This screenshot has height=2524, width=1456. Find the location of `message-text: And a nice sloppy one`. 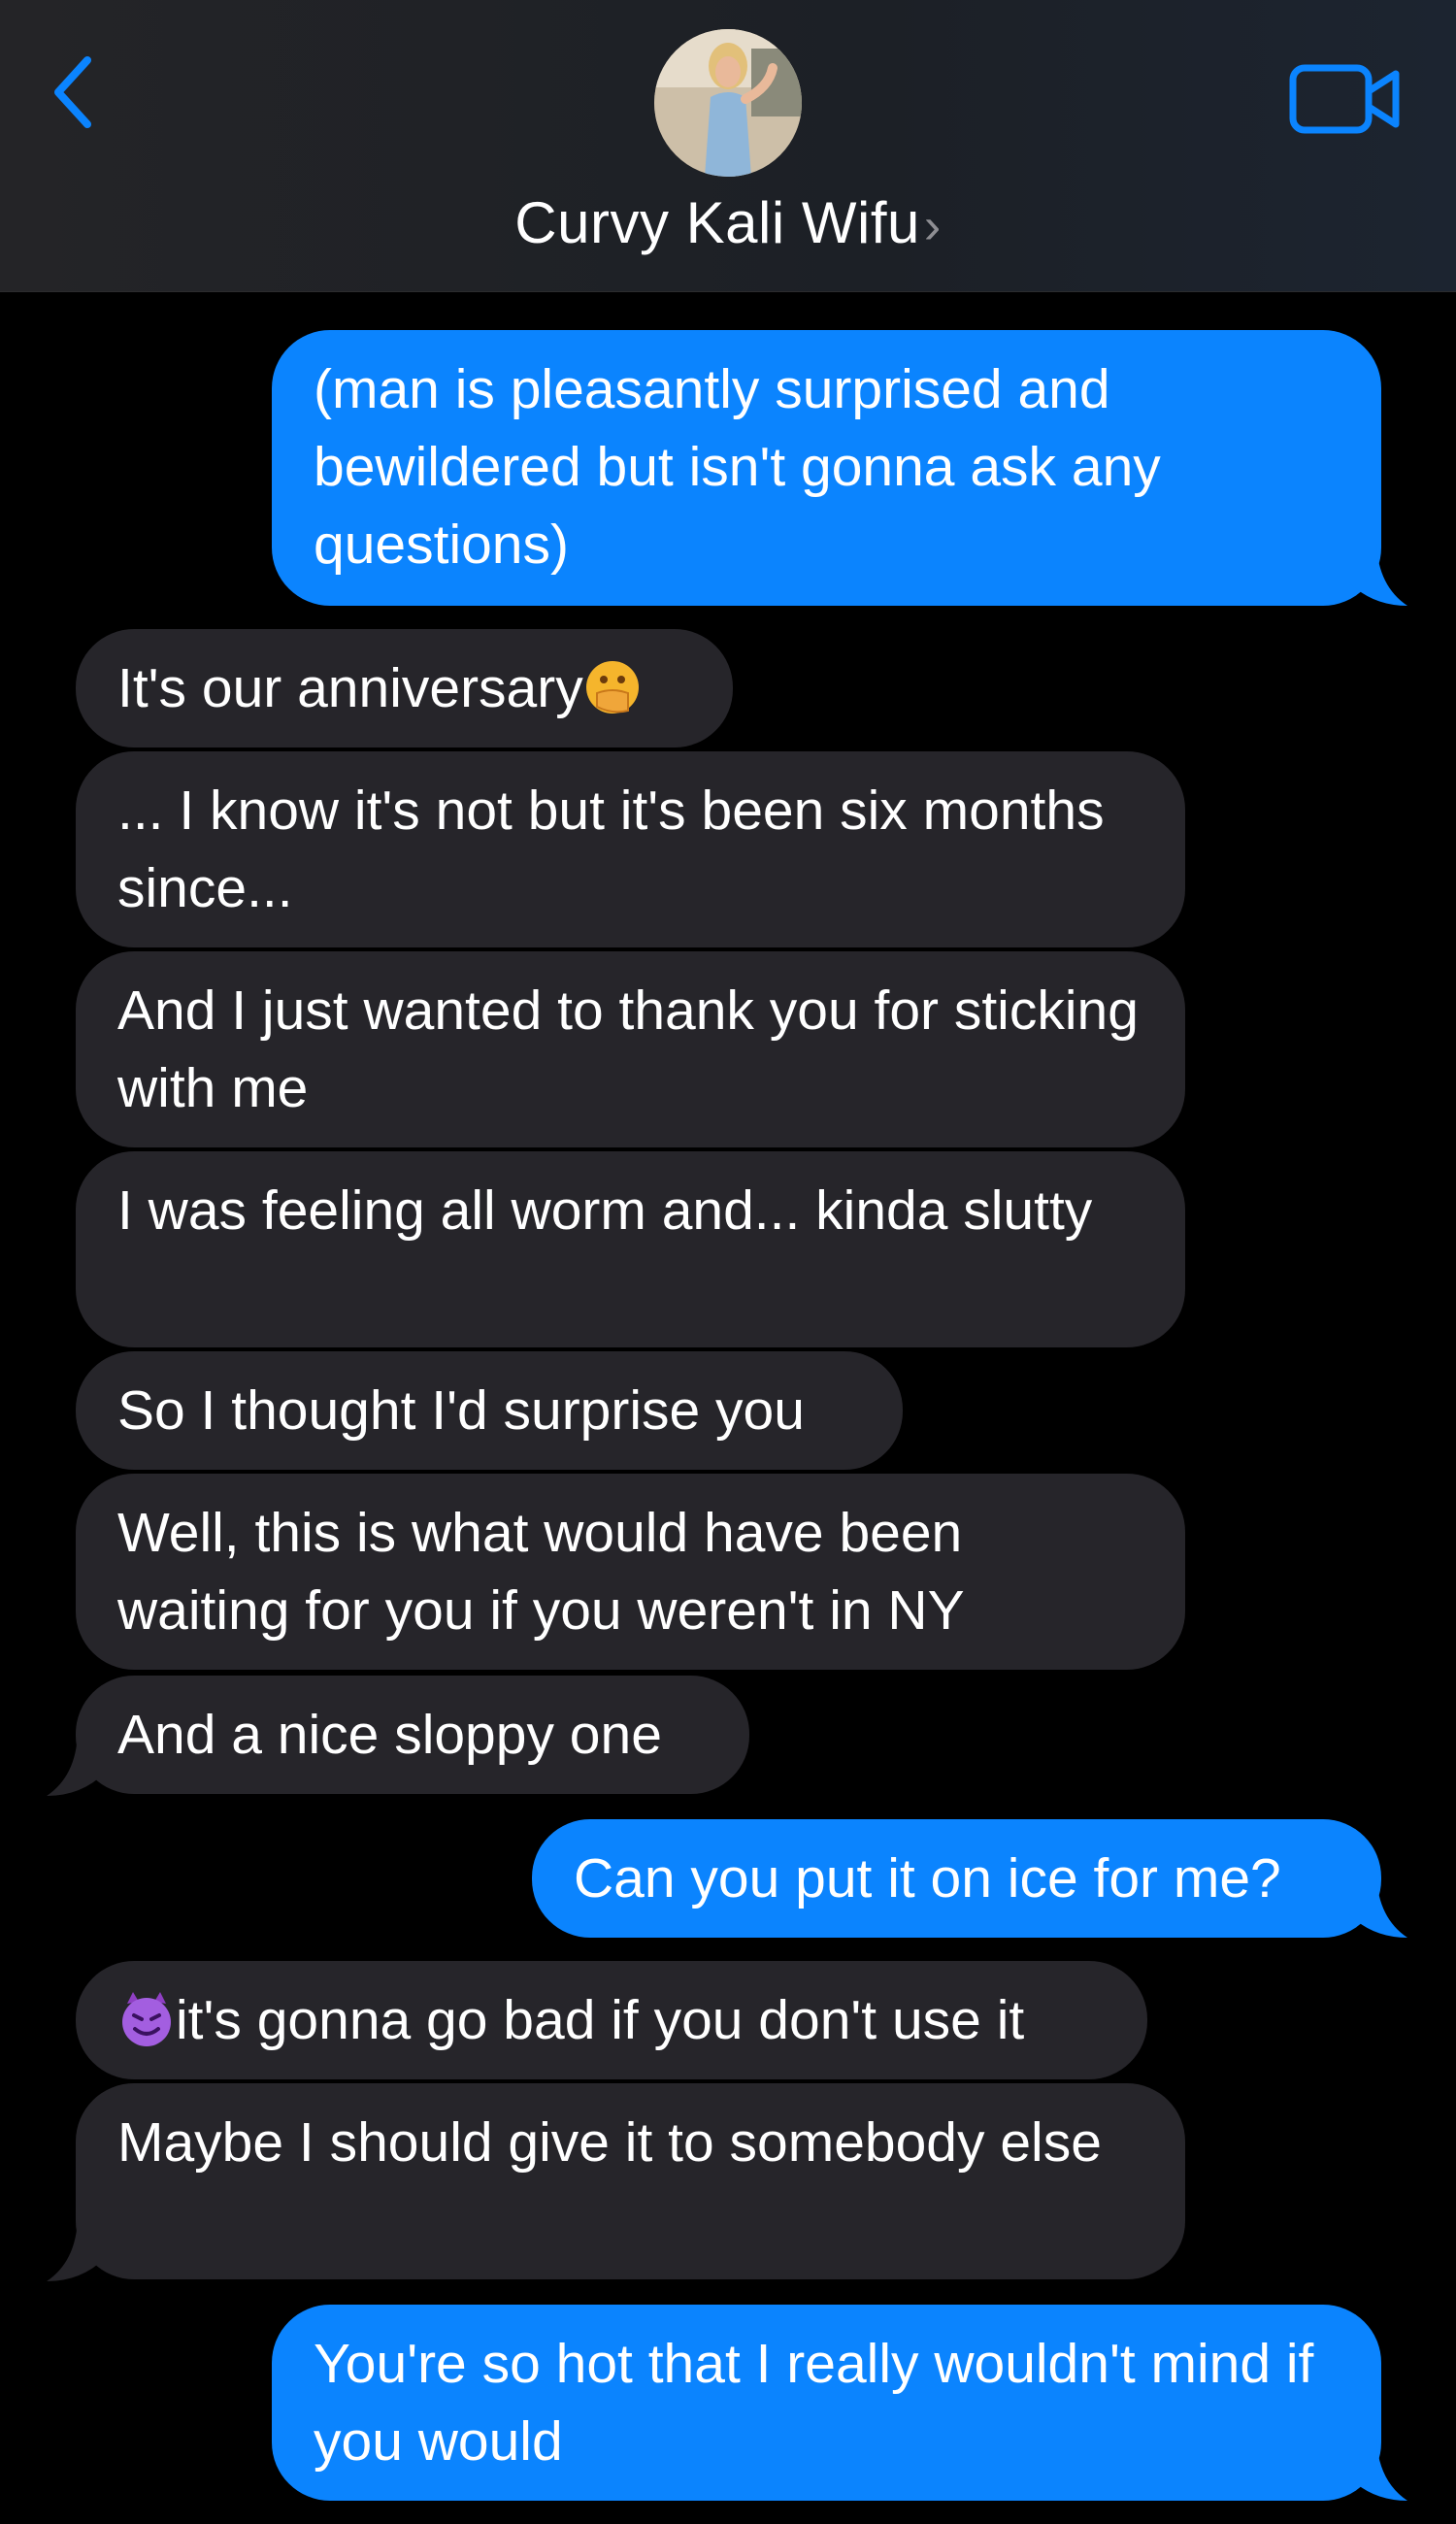

message-text: And a nice sloppy one is located at coordinates (389, 1735).